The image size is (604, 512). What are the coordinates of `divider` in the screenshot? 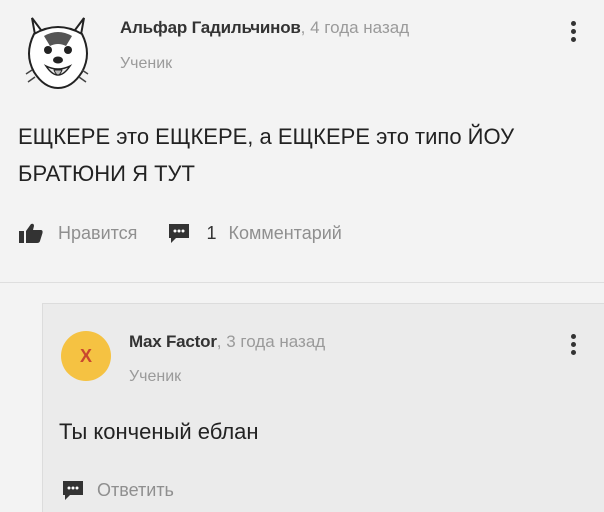 It's located at (302, 282).